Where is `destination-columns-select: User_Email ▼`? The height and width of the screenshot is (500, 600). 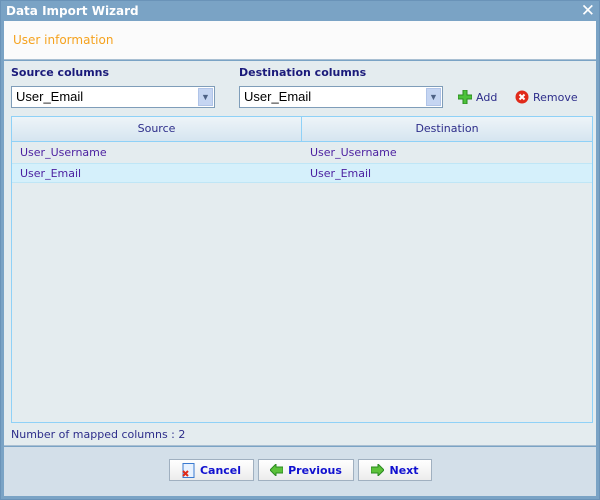 destination-columns-select: User_Email ▼ is located at coordinates (341, 97).